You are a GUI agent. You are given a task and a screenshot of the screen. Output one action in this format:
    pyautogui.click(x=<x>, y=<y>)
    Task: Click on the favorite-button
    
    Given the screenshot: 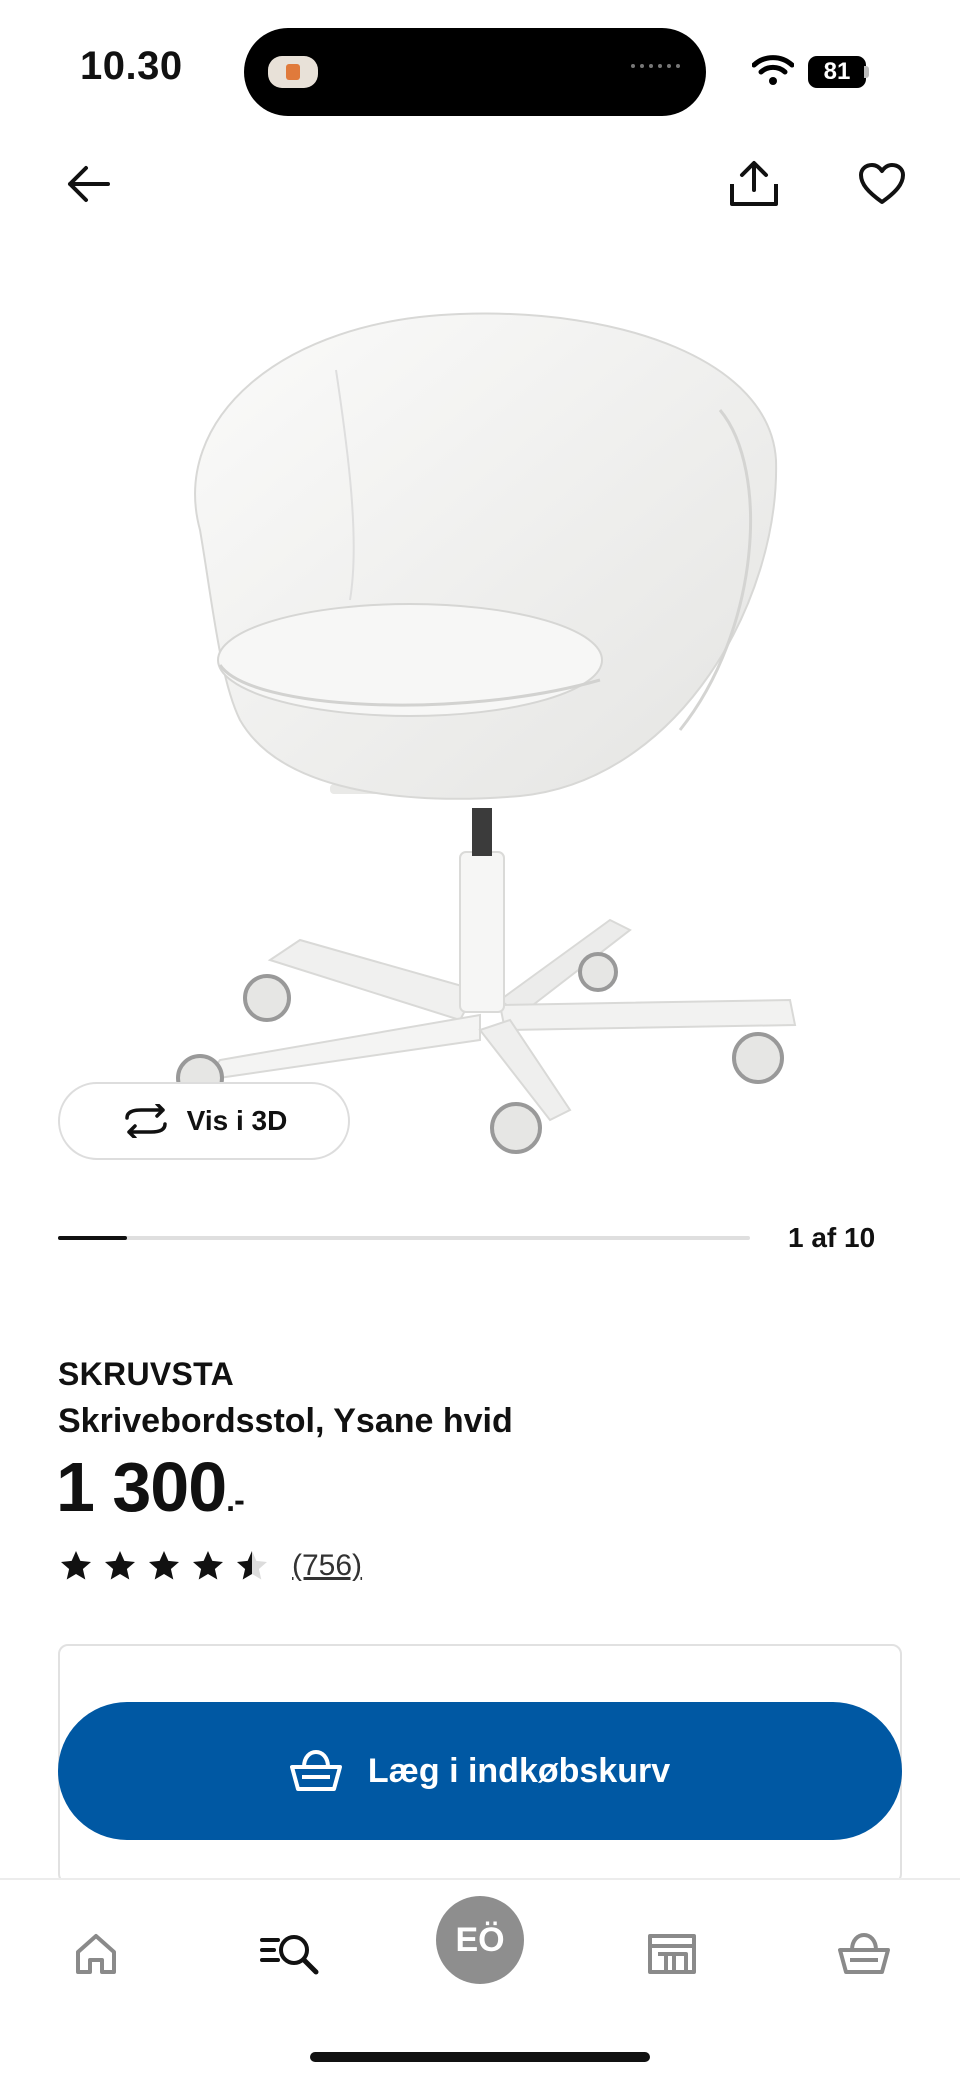 What is the action you would take?
    pyautogui.click(x=882, y=184)
    